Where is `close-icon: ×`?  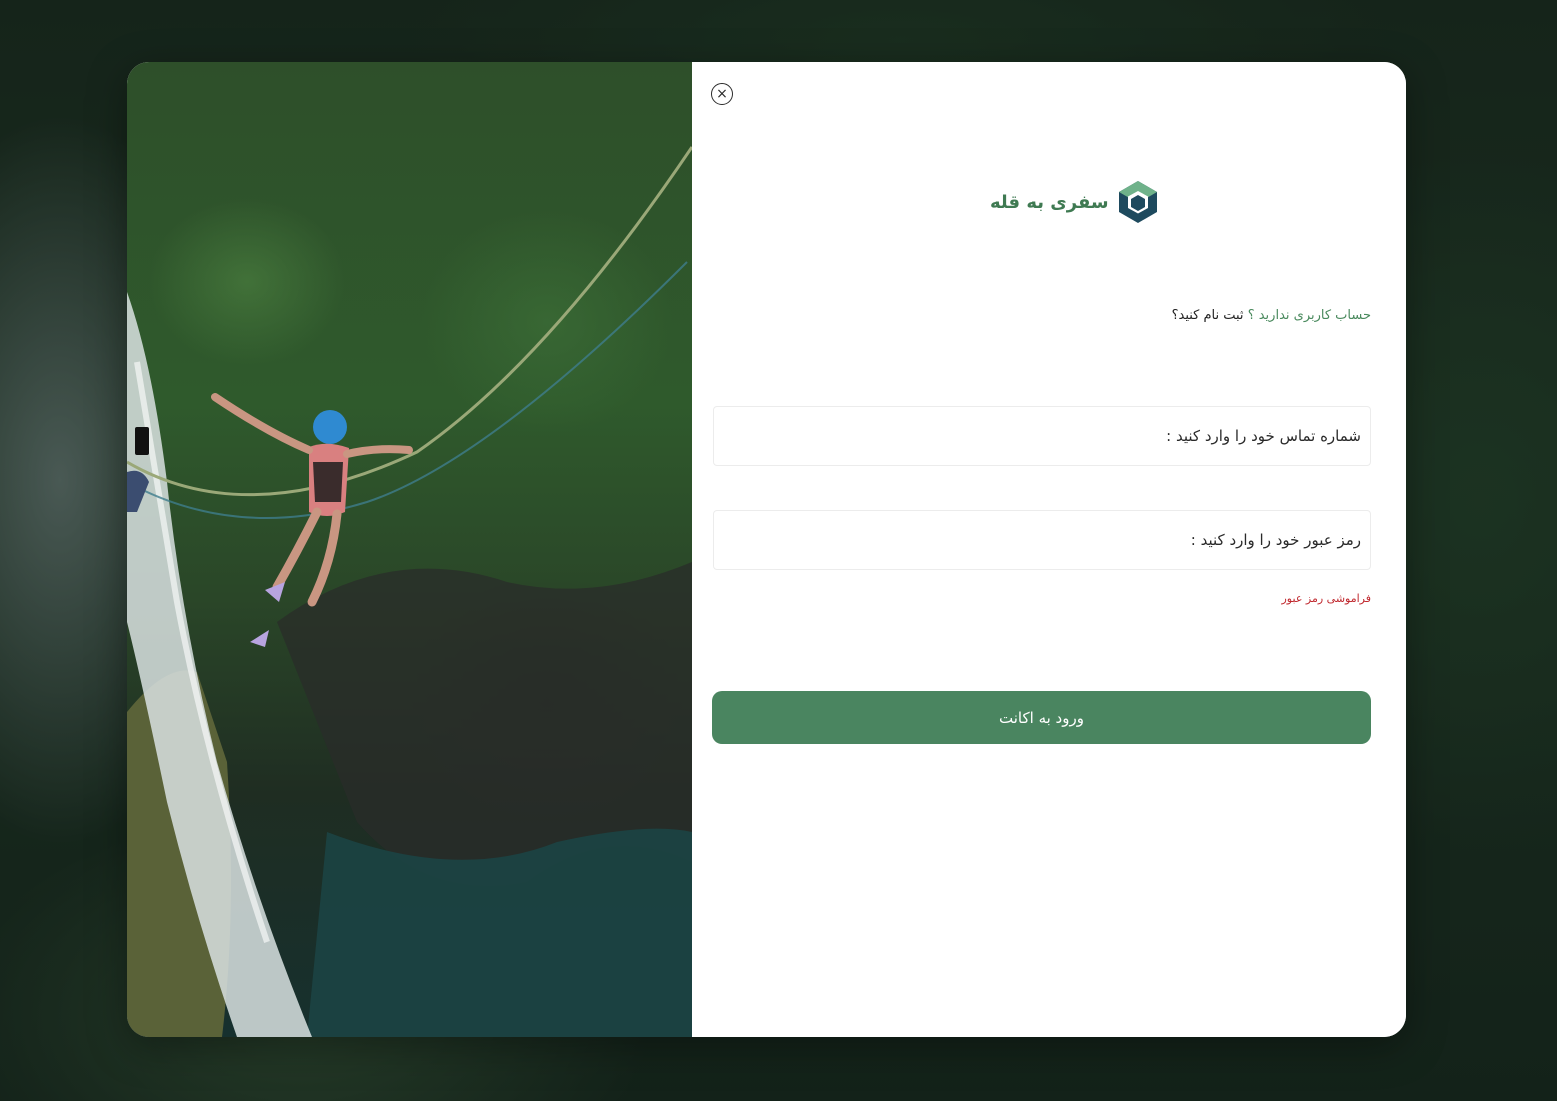
close-icon: × is located at coordinates (722, 94).